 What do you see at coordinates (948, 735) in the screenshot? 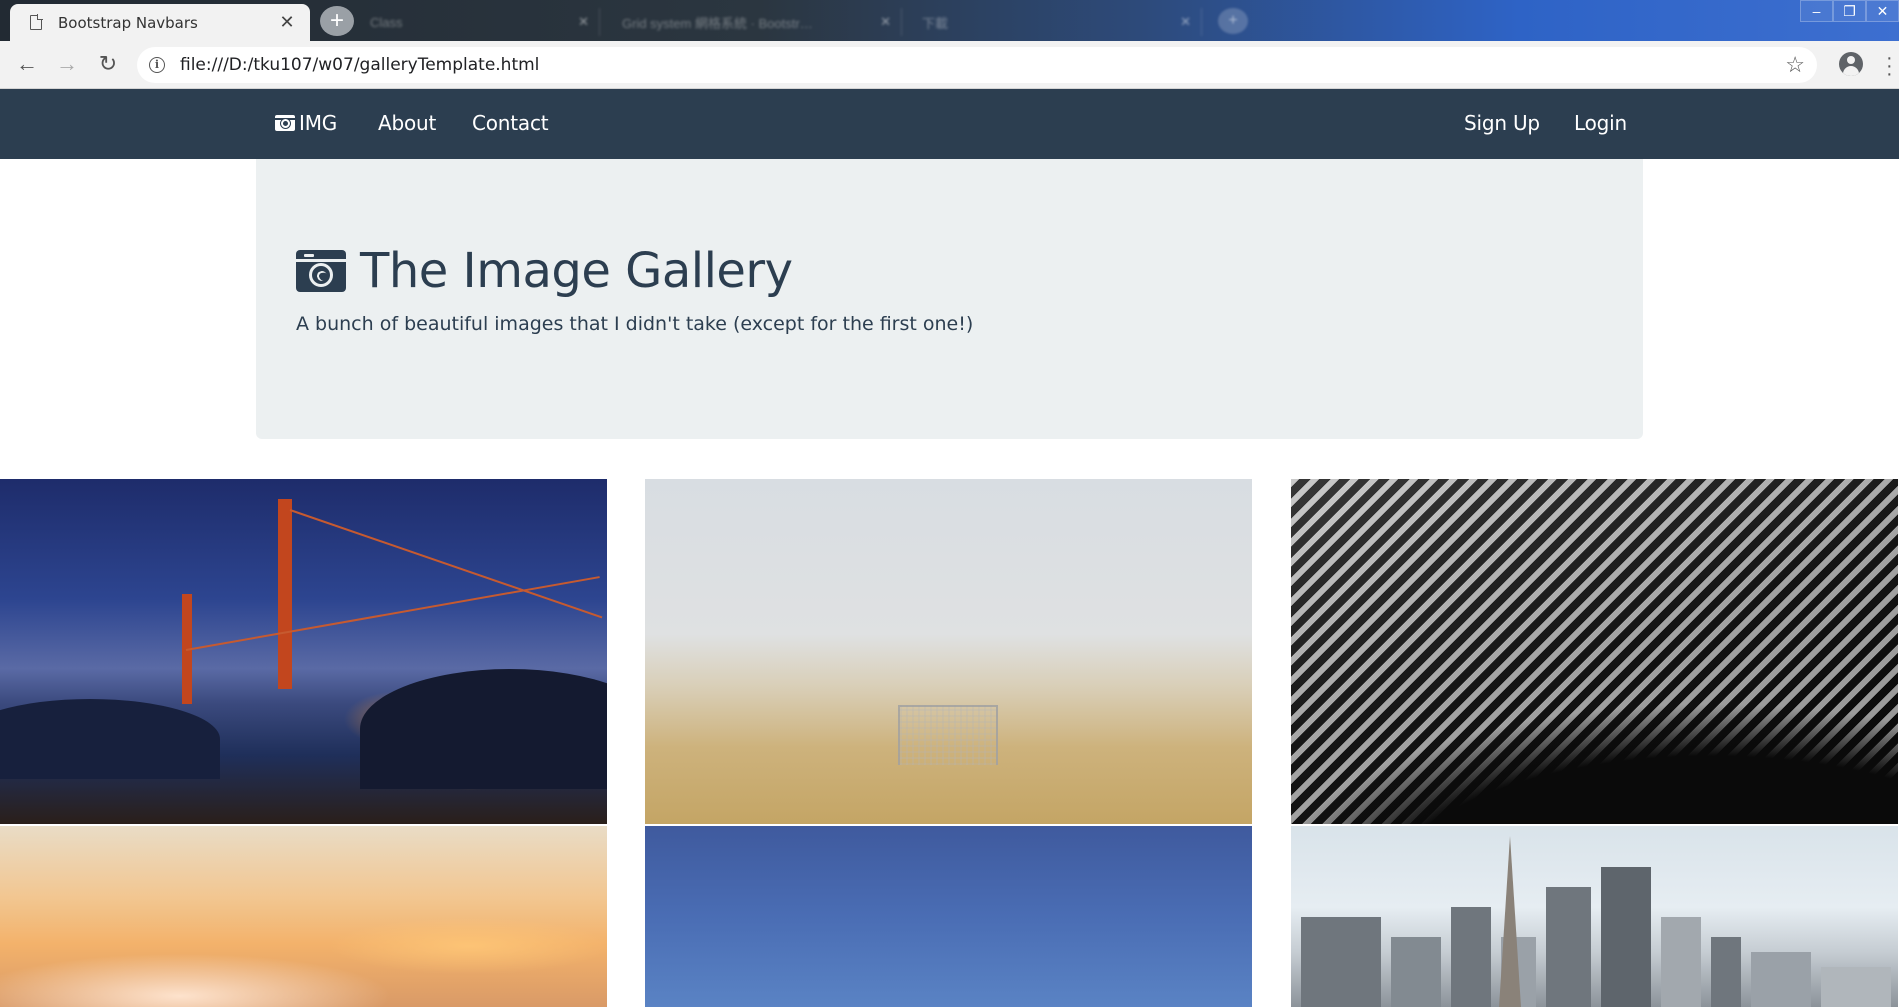
I see `soccer-goal` at bounding box center [948, 735].